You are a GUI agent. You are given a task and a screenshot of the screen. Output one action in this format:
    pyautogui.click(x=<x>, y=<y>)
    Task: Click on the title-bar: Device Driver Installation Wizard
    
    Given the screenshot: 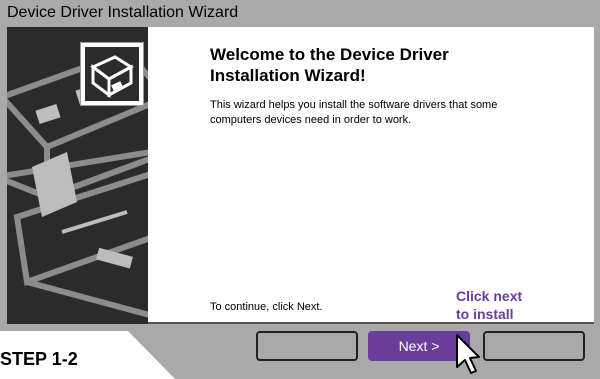 What is the action you would take?
    pyautogui.click(x=300, y=13)
    